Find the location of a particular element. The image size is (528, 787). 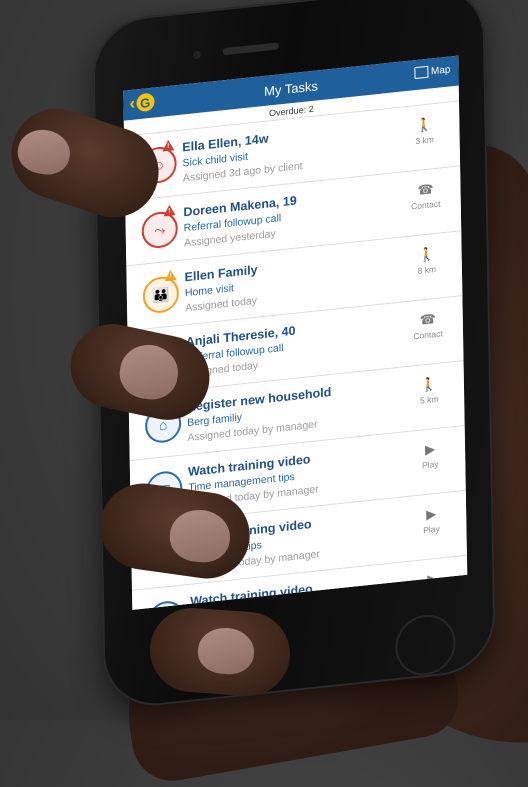

back-chevron-icon: ‹ is located at coordinates (132, 103).